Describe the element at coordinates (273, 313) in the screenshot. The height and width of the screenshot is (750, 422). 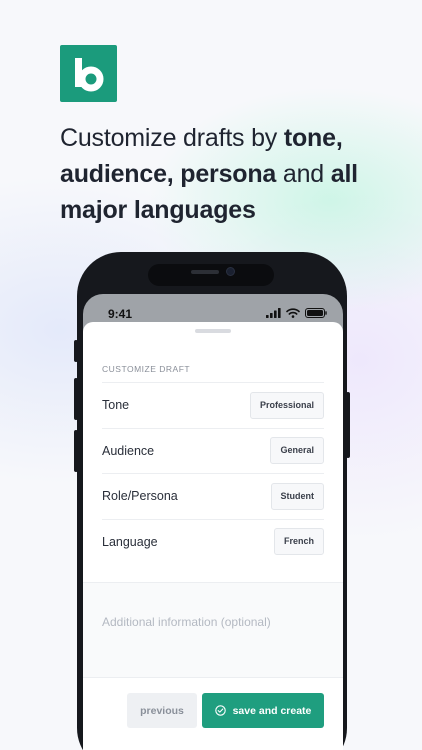
I see `cellular-signal-icon` at that location.